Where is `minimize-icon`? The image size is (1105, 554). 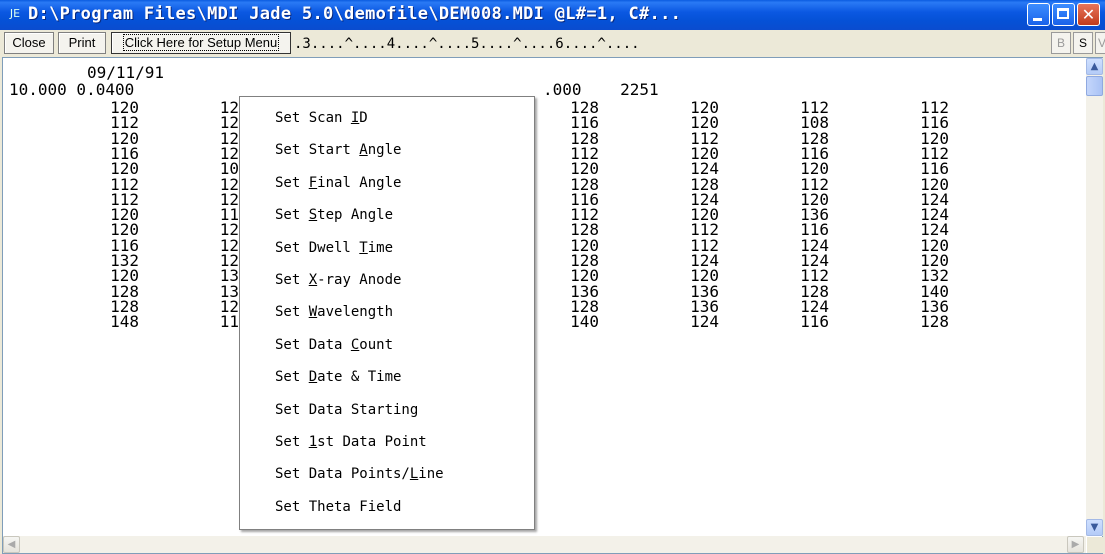 minimize-icon is located at coordinates (1037, 19).